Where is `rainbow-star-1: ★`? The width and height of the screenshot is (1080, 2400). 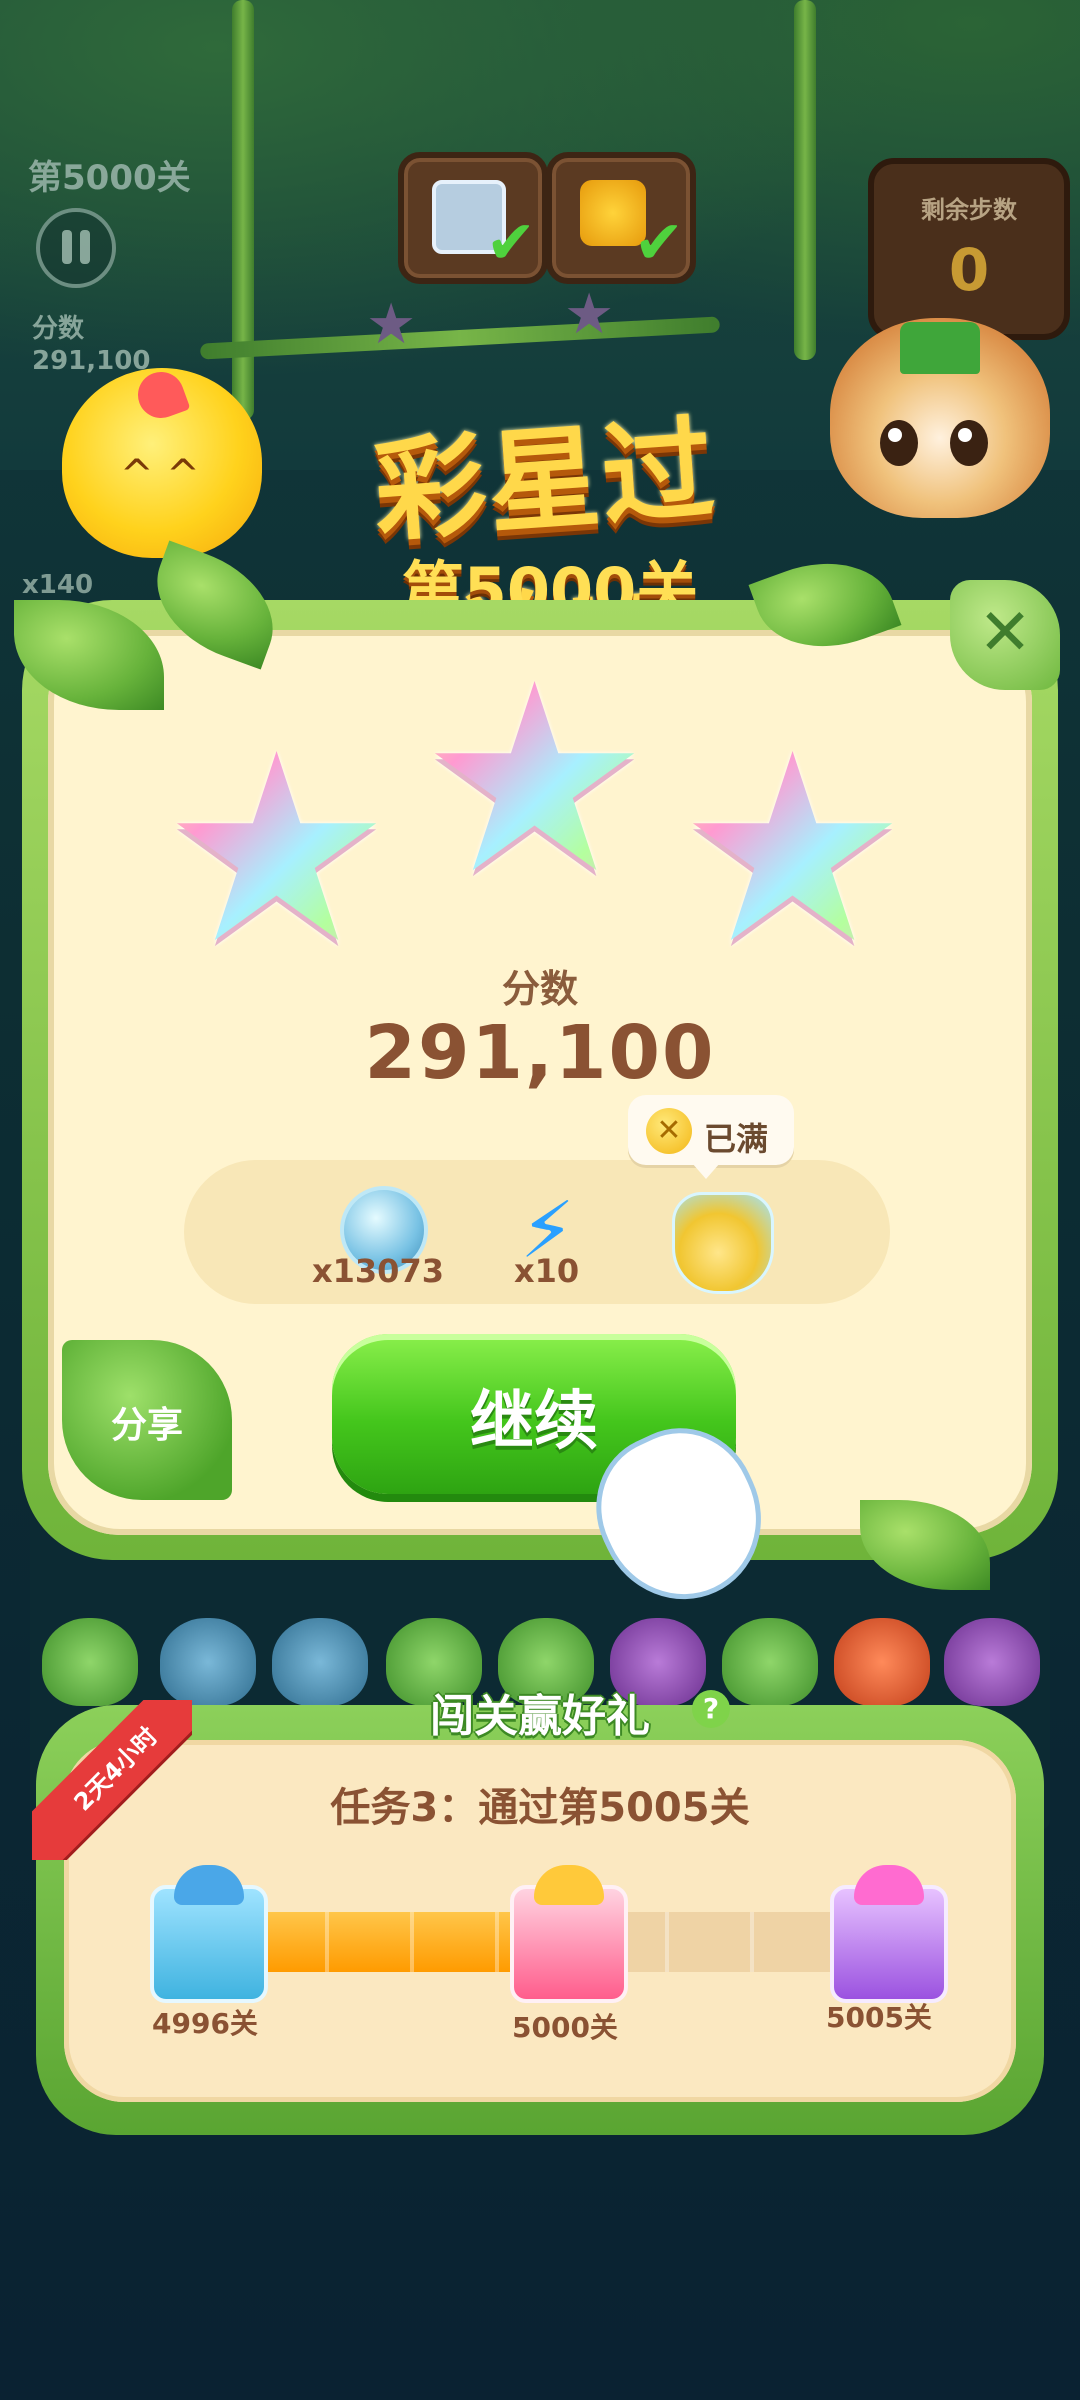
rainbow-star-1: ★ is located at coordinates (277, 850).